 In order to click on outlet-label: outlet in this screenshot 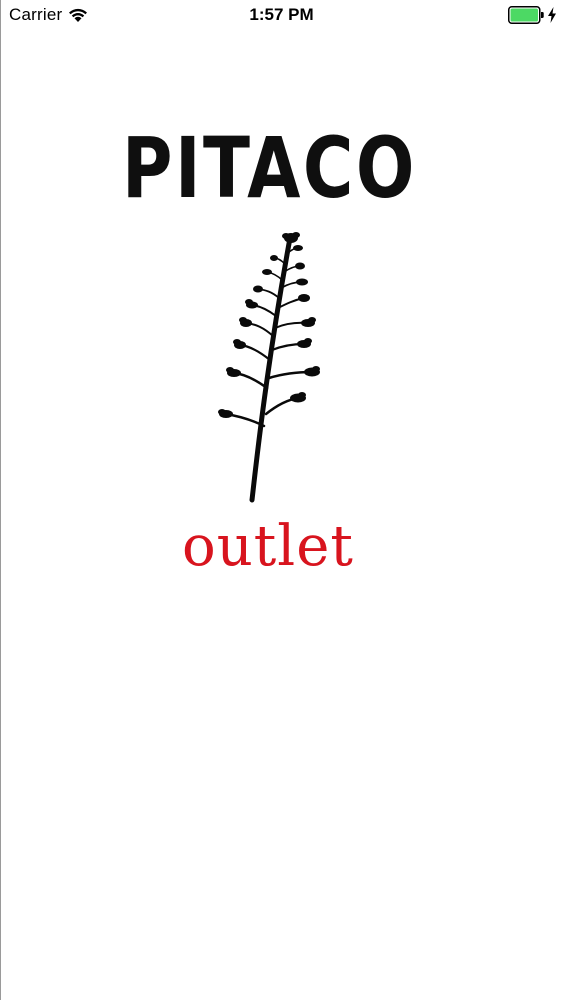, I will do `click(268, 546)`.